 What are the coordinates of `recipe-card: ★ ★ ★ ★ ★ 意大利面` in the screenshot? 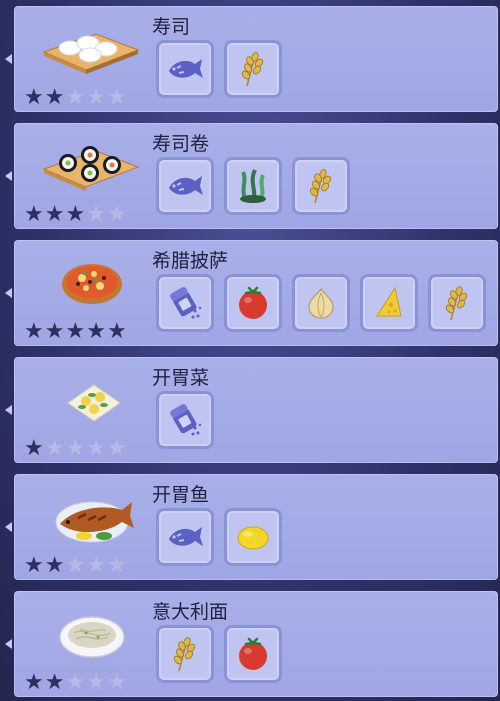 It's located at (251, 644).